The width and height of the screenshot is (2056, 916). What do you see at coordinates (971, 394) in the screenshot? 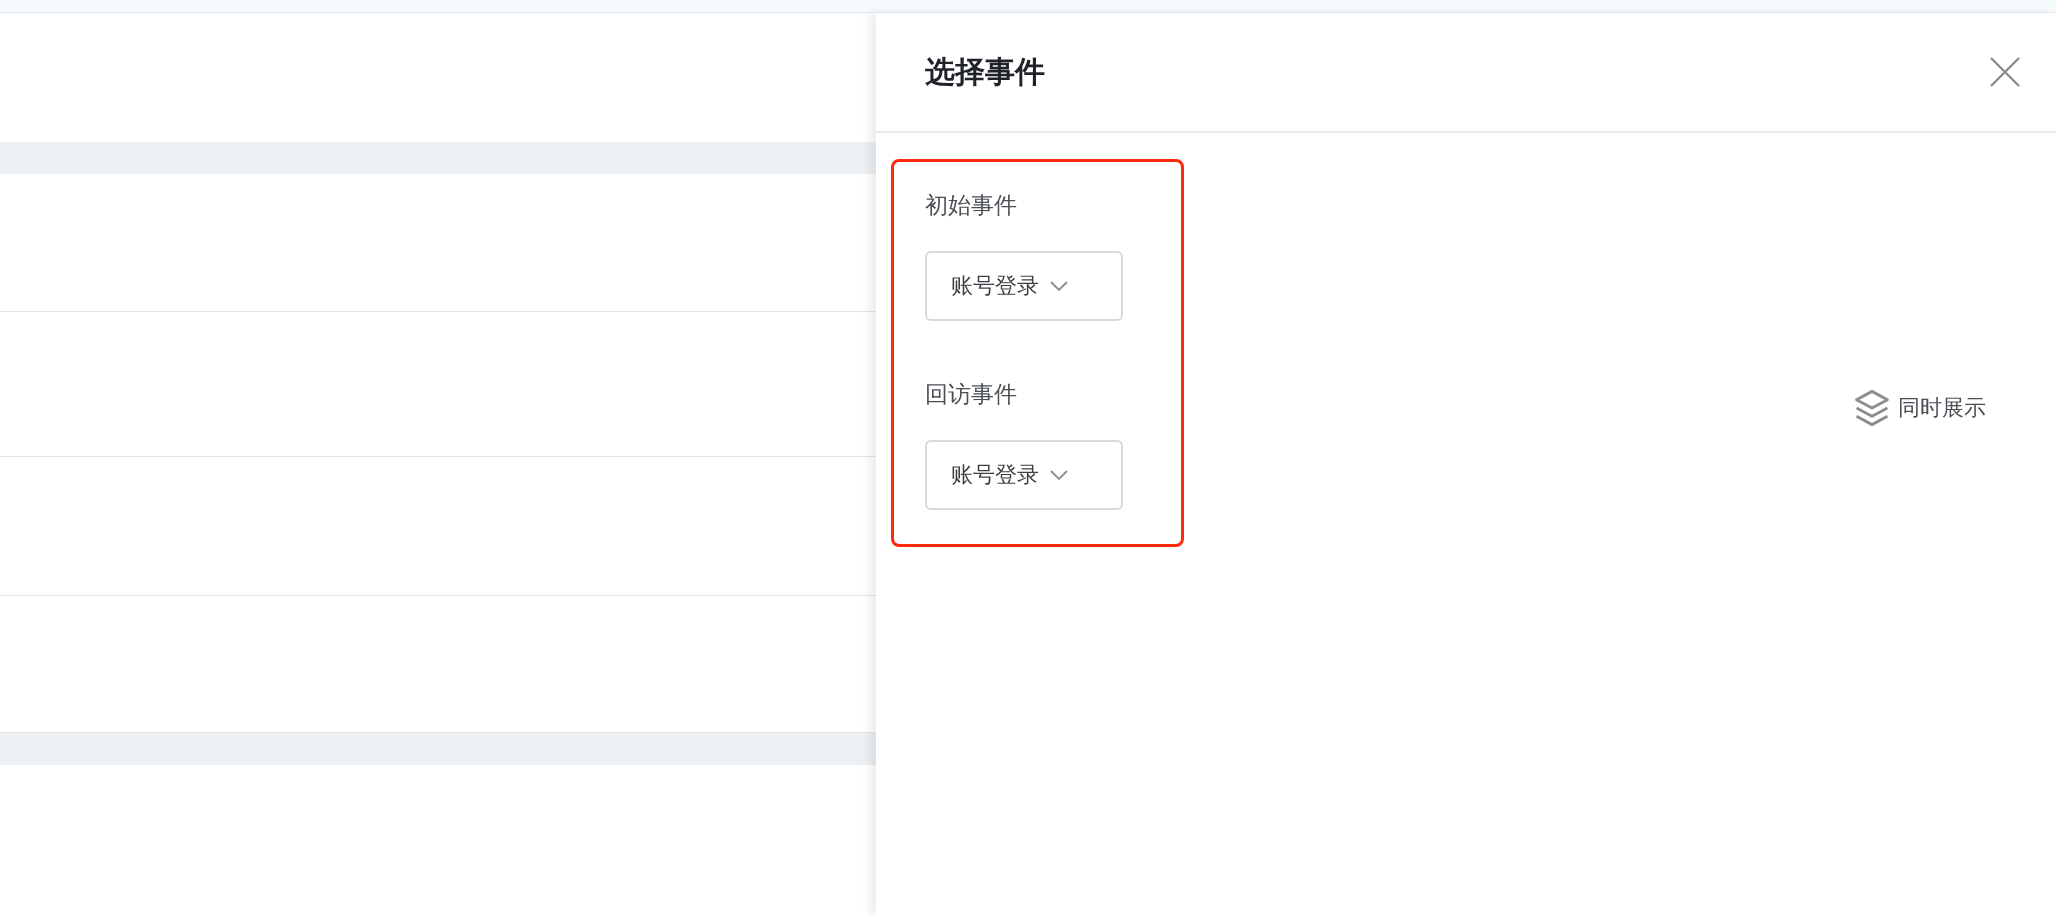
I see `field-label: 回访事件` at bounding box center [971, 394].